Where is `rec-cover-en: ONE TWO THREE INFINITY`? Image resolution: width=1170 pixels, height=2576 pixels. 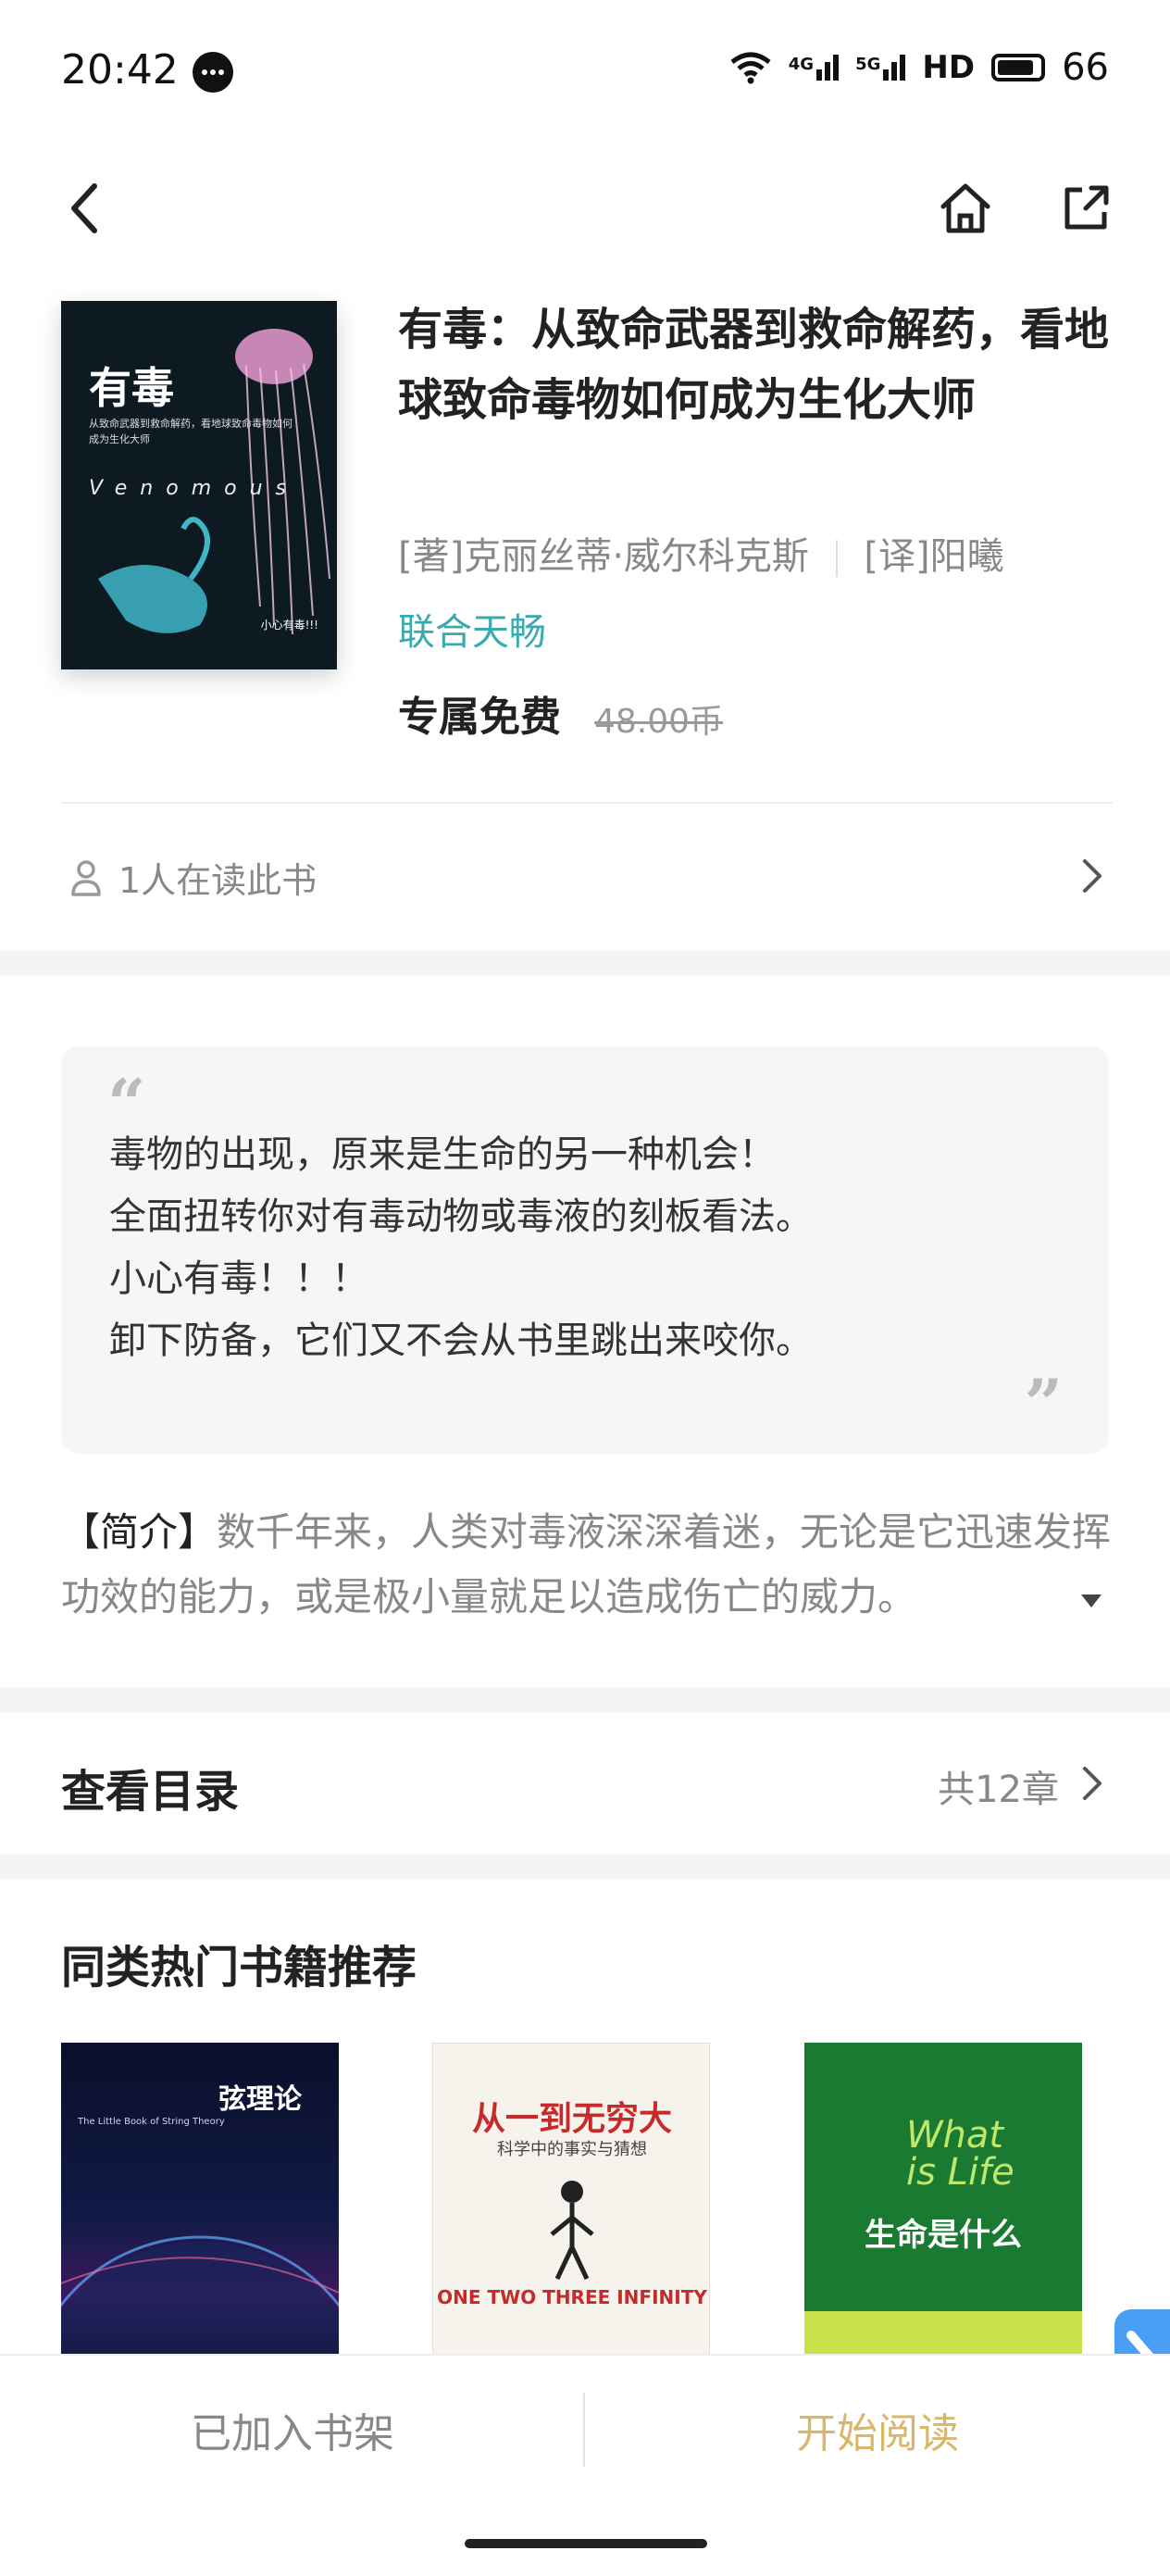
rec-cover-en: ONE TWO THREE INFINITY is located at coordinates (572, 2297).